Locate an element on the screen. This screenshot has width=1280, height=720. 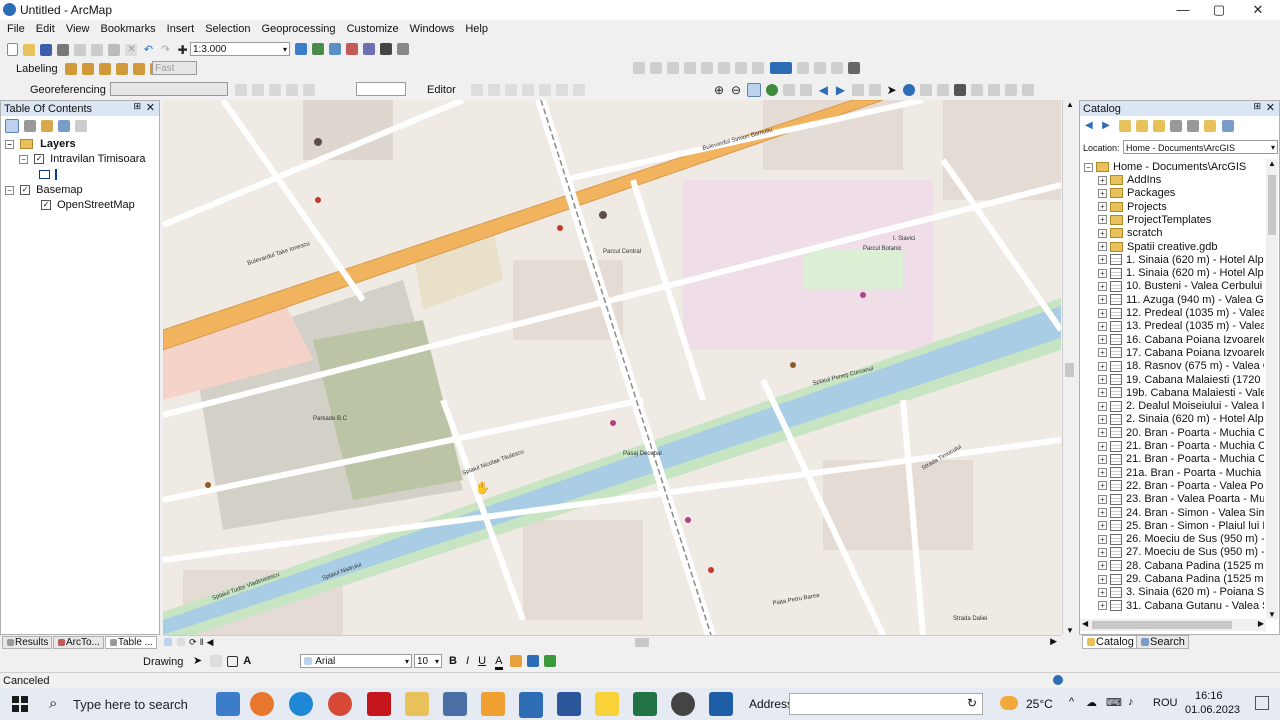
zoom-out-fixed-icon is located at coordinates (656, 68).